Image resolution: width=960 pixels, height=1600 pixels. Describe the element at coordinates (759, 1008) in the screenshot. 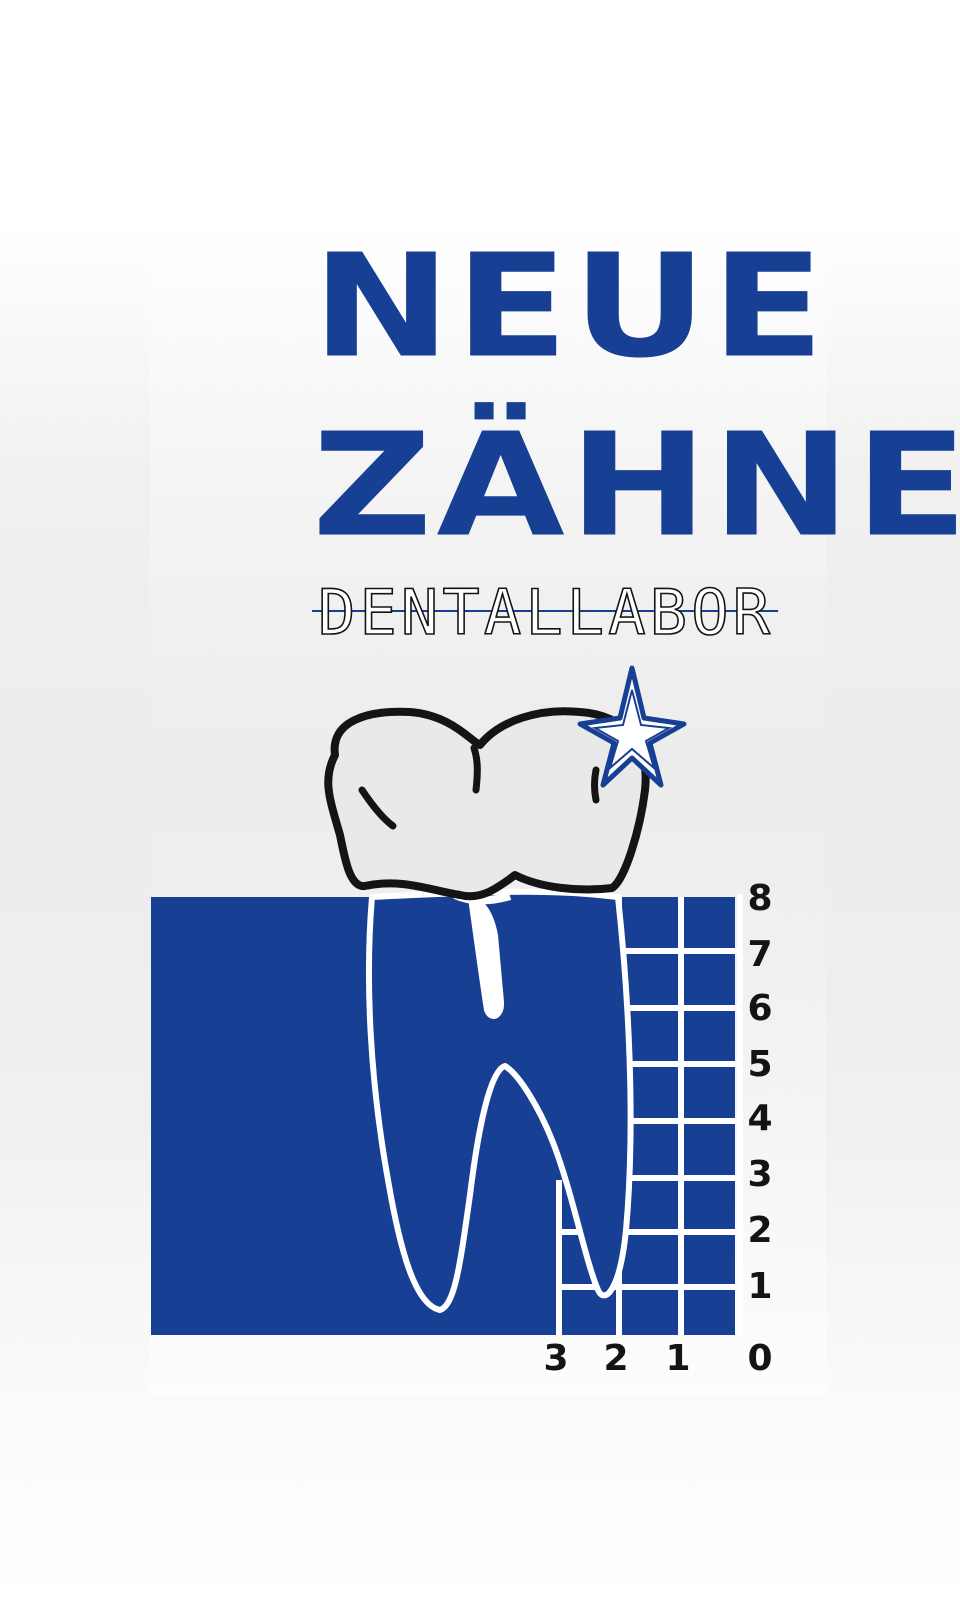

I see `scale-label-6: 6` at that location.